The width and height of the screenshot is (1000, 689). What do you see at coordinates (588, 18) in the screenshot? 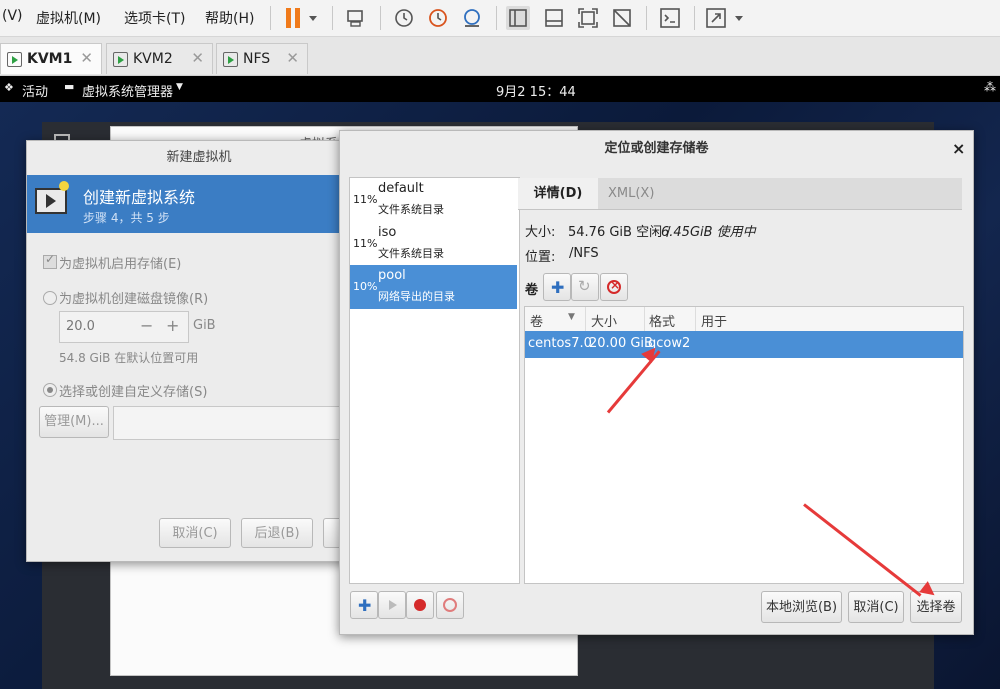
I see `fullscreen-icon` at bounding box center [588, 18].